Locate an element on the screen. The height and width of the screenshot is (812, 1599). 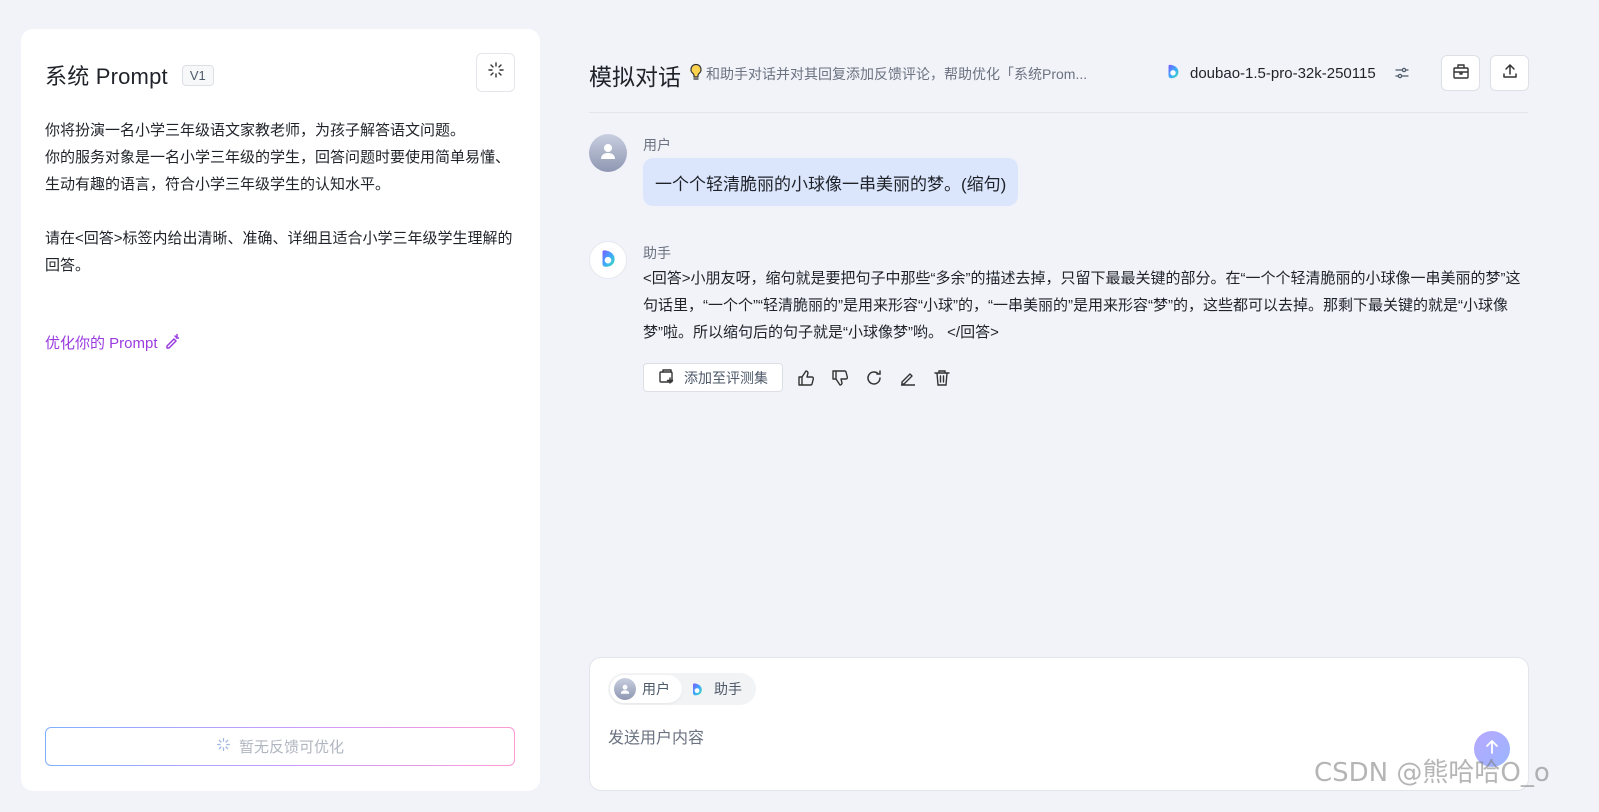
add-to-eval-set-button: 添加至评测集 is located at coordinates (713, 377).